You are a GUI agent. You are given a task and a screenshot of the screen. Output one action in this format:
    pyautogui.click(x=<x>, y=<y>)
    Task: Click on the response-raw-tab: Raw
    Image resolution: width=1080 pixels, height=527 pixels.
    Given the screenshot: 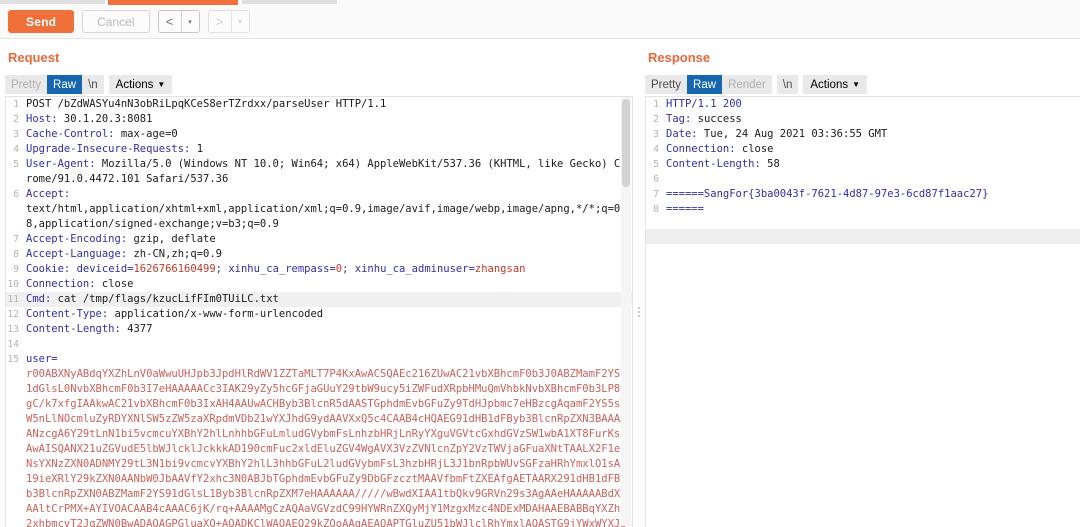 What is the action you would take?
    pyautogui.click(x=705, y=84)
    